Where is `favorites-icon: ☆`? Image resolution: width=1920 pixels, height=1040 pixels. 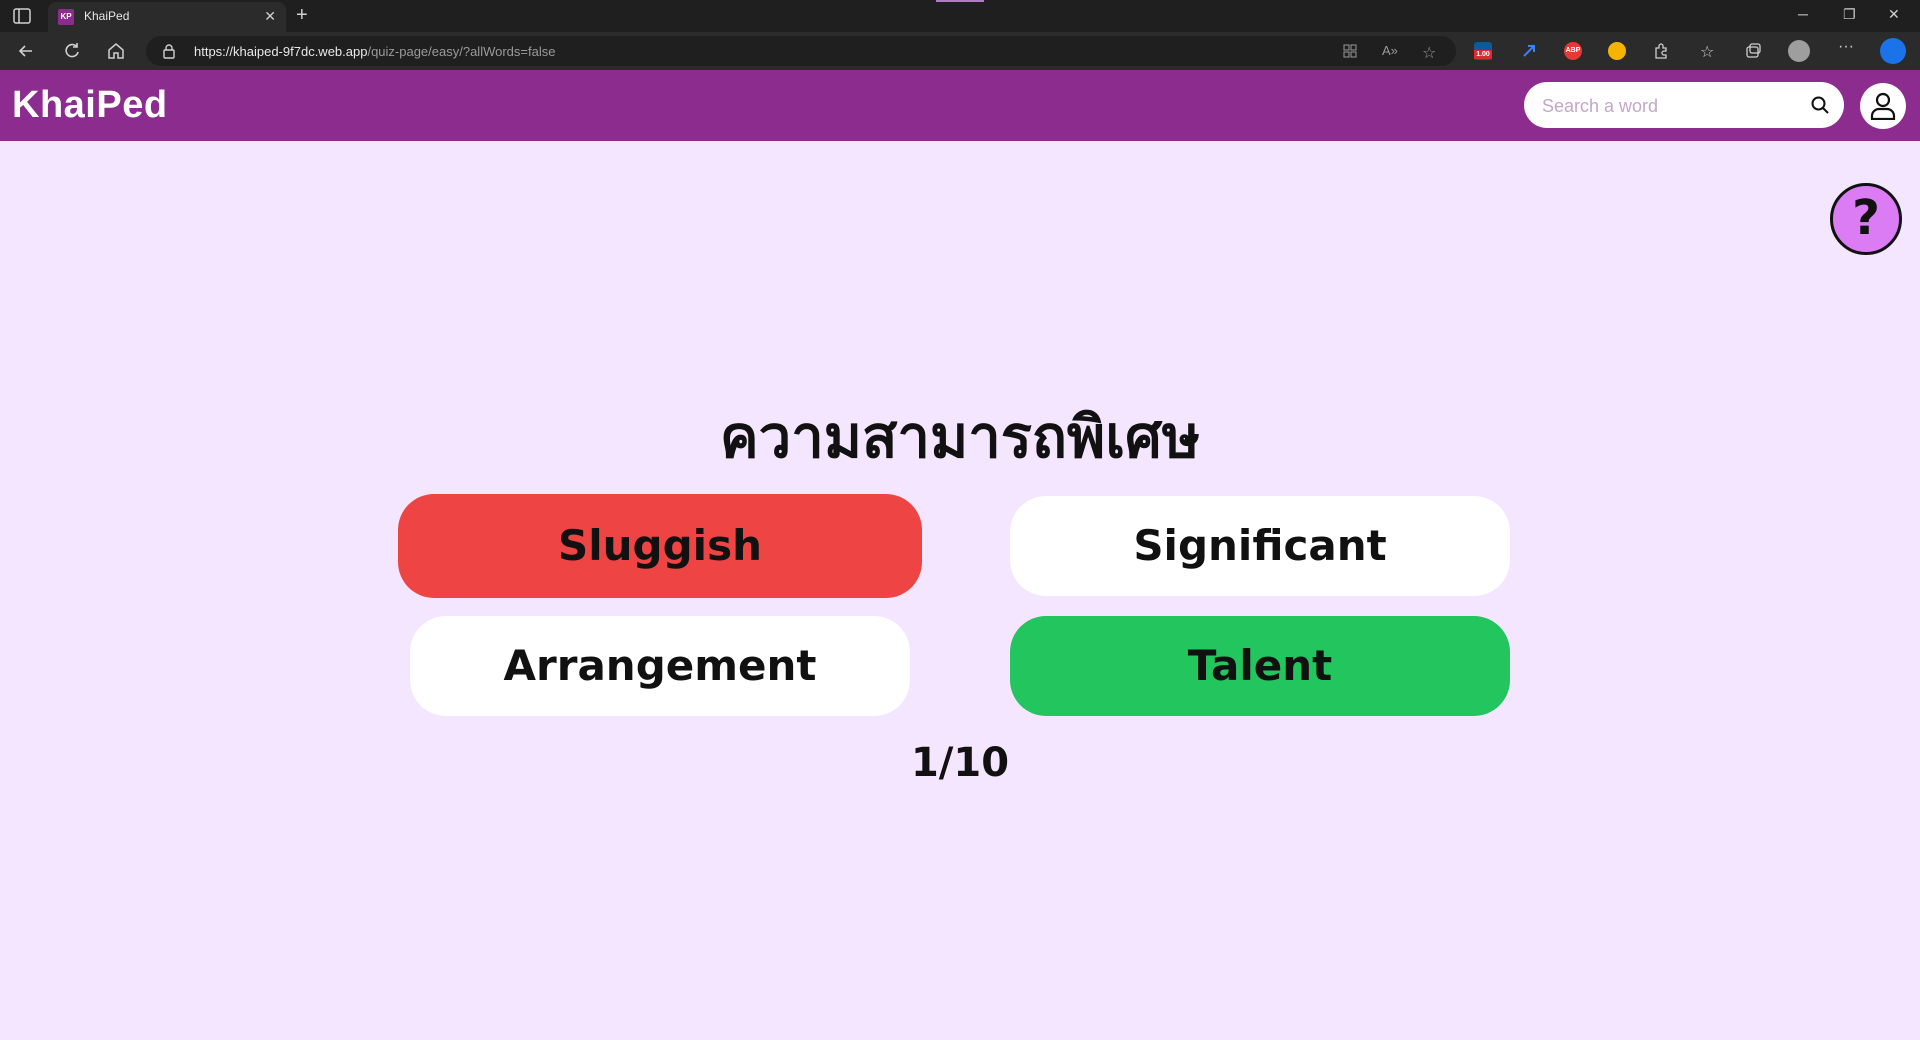
favorites-icon: ☆ is located at coordinates (1709, 51).